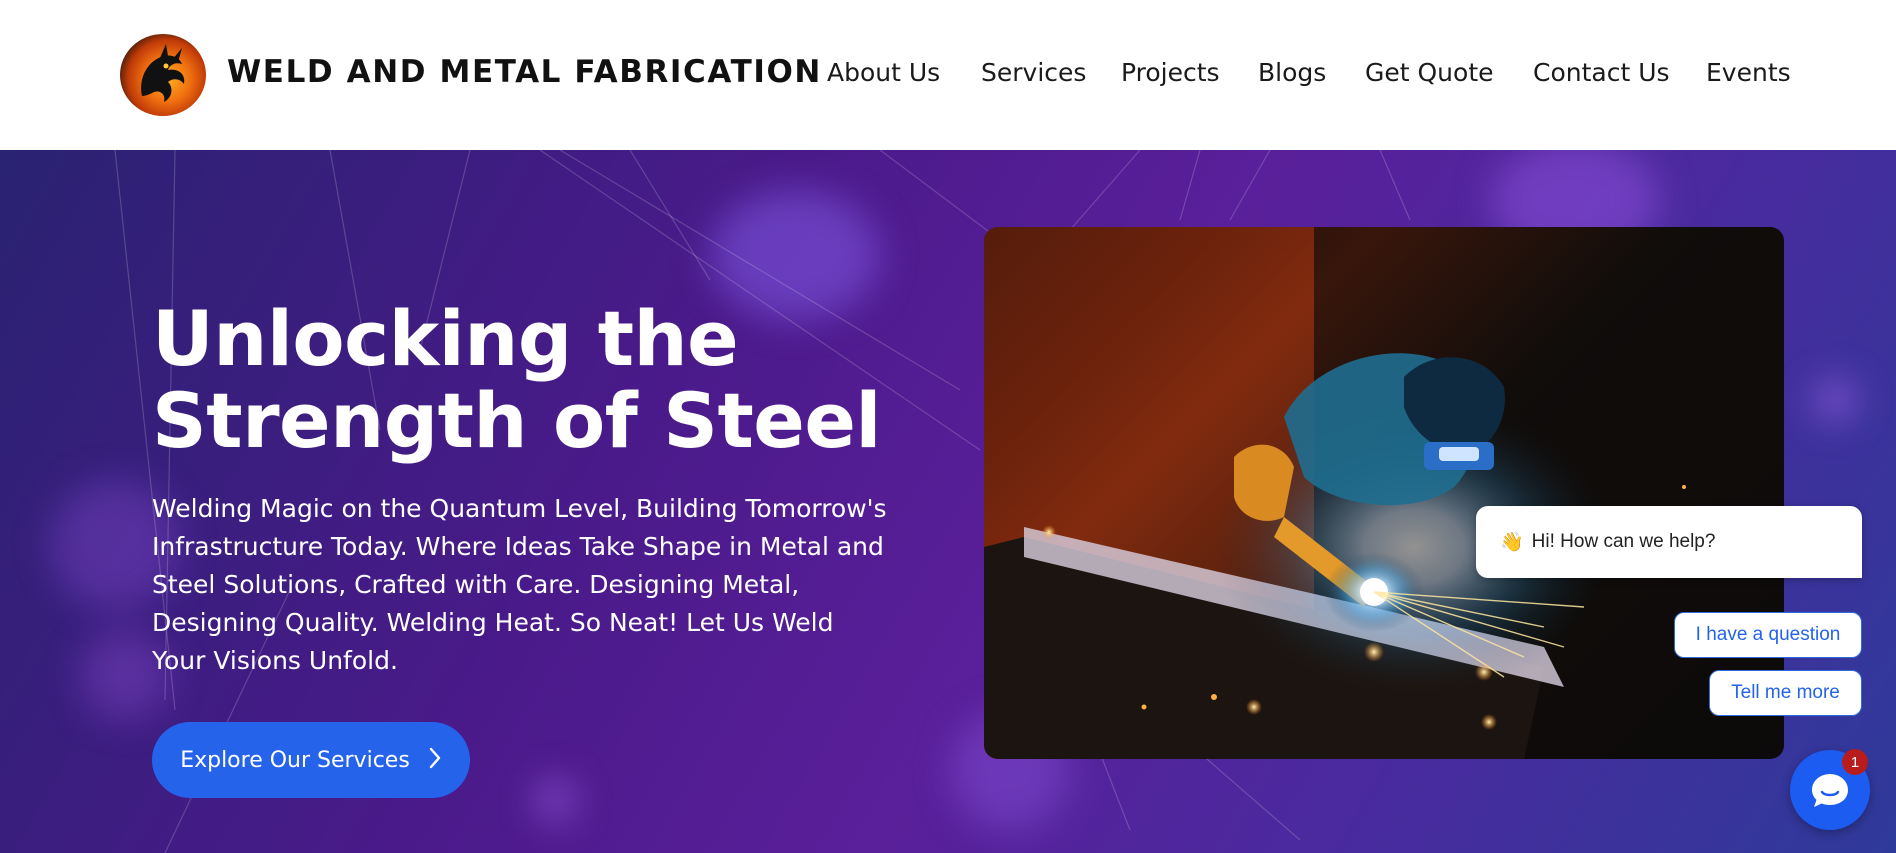 This screenshot has height=853, width=1896. Describe the element at coordinates (1170, 72) in the screenshot. I see `nav-projects: Projects` at that location.